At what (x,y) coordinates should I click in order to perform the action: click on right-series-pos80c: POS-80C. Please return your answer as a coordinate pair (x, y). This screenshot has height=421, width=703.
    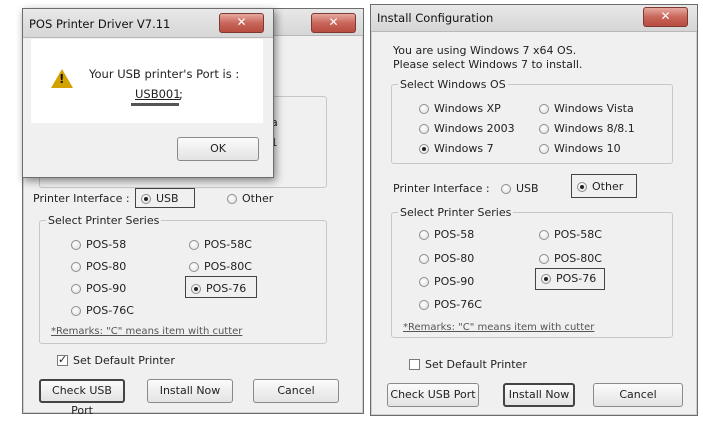
    Looking at the image, I should click on (570, 258).